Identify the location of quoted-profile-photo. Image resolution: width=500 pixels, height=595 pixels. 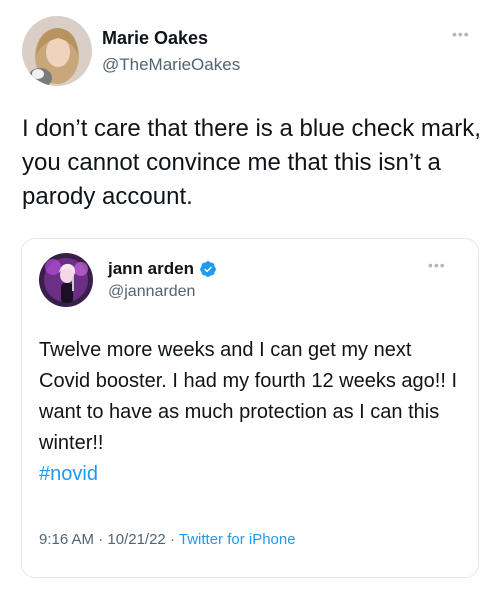
(66, 280).